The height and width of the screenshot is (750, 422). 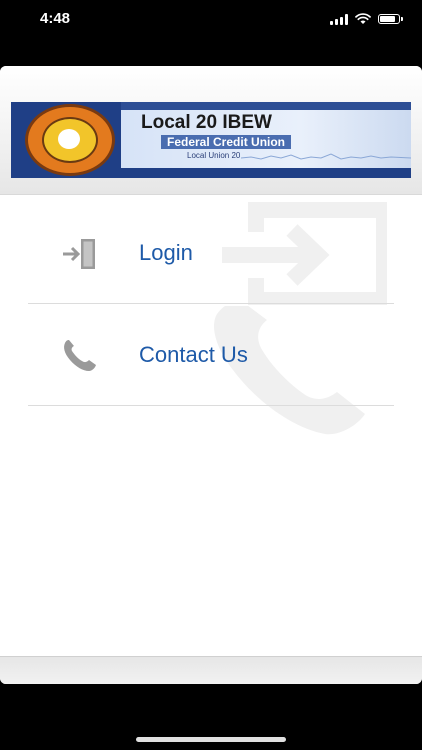 What do you see at coordinates (214, 155) in the screenshot?
I see `banner-caption: Local Union 20` at bounding box center [214, 155].